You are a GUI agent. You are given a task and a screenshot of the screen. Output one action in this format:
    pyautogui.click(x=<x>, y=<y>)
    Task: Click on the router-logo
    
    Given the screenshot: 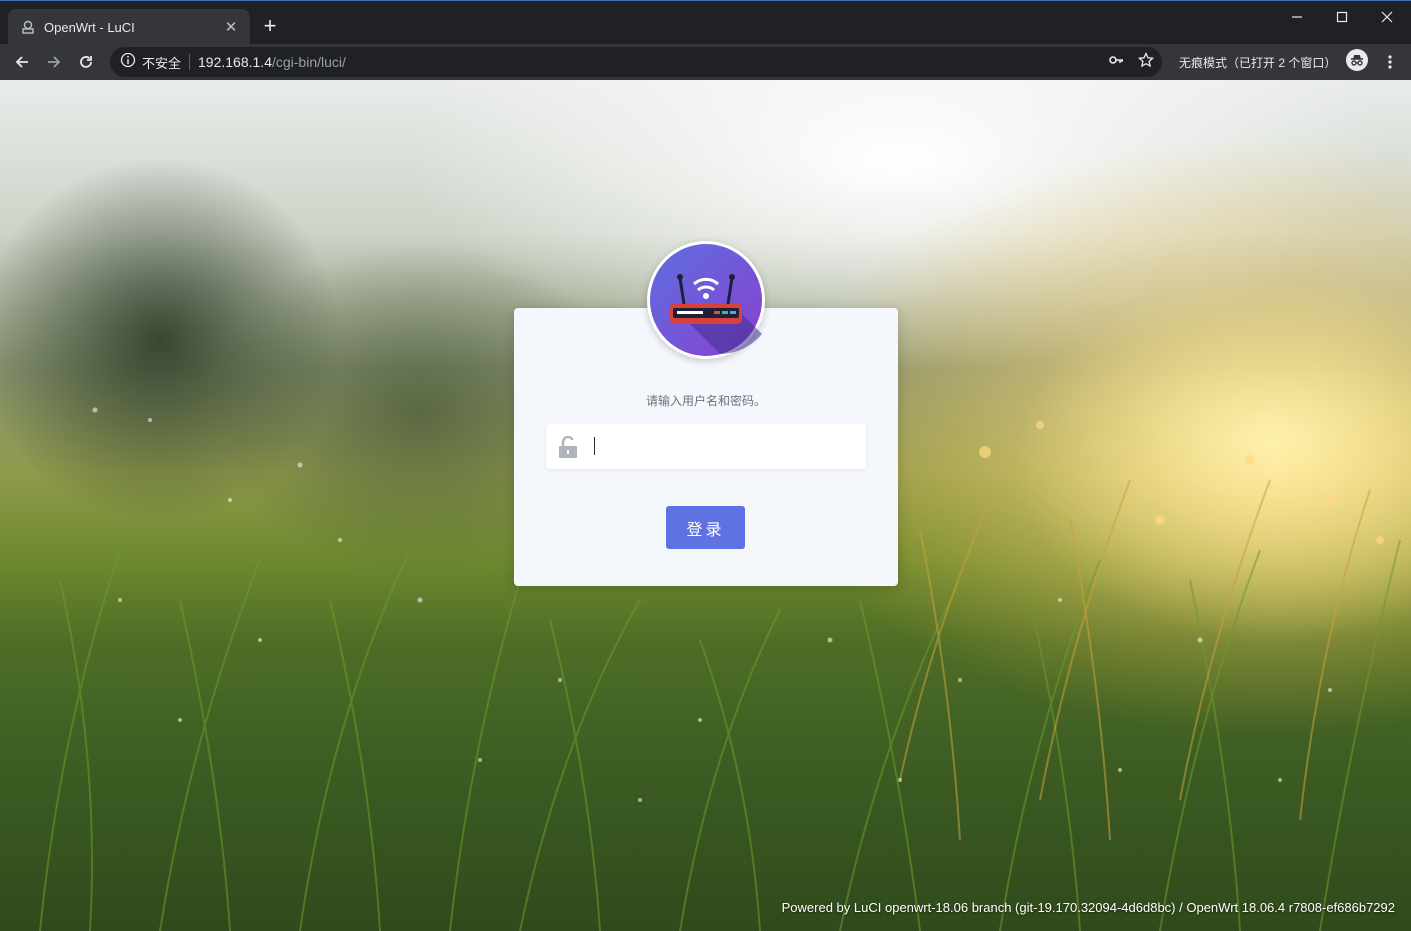 What is the action you would take?
    pyautogui.click(x=706, y=300)
    